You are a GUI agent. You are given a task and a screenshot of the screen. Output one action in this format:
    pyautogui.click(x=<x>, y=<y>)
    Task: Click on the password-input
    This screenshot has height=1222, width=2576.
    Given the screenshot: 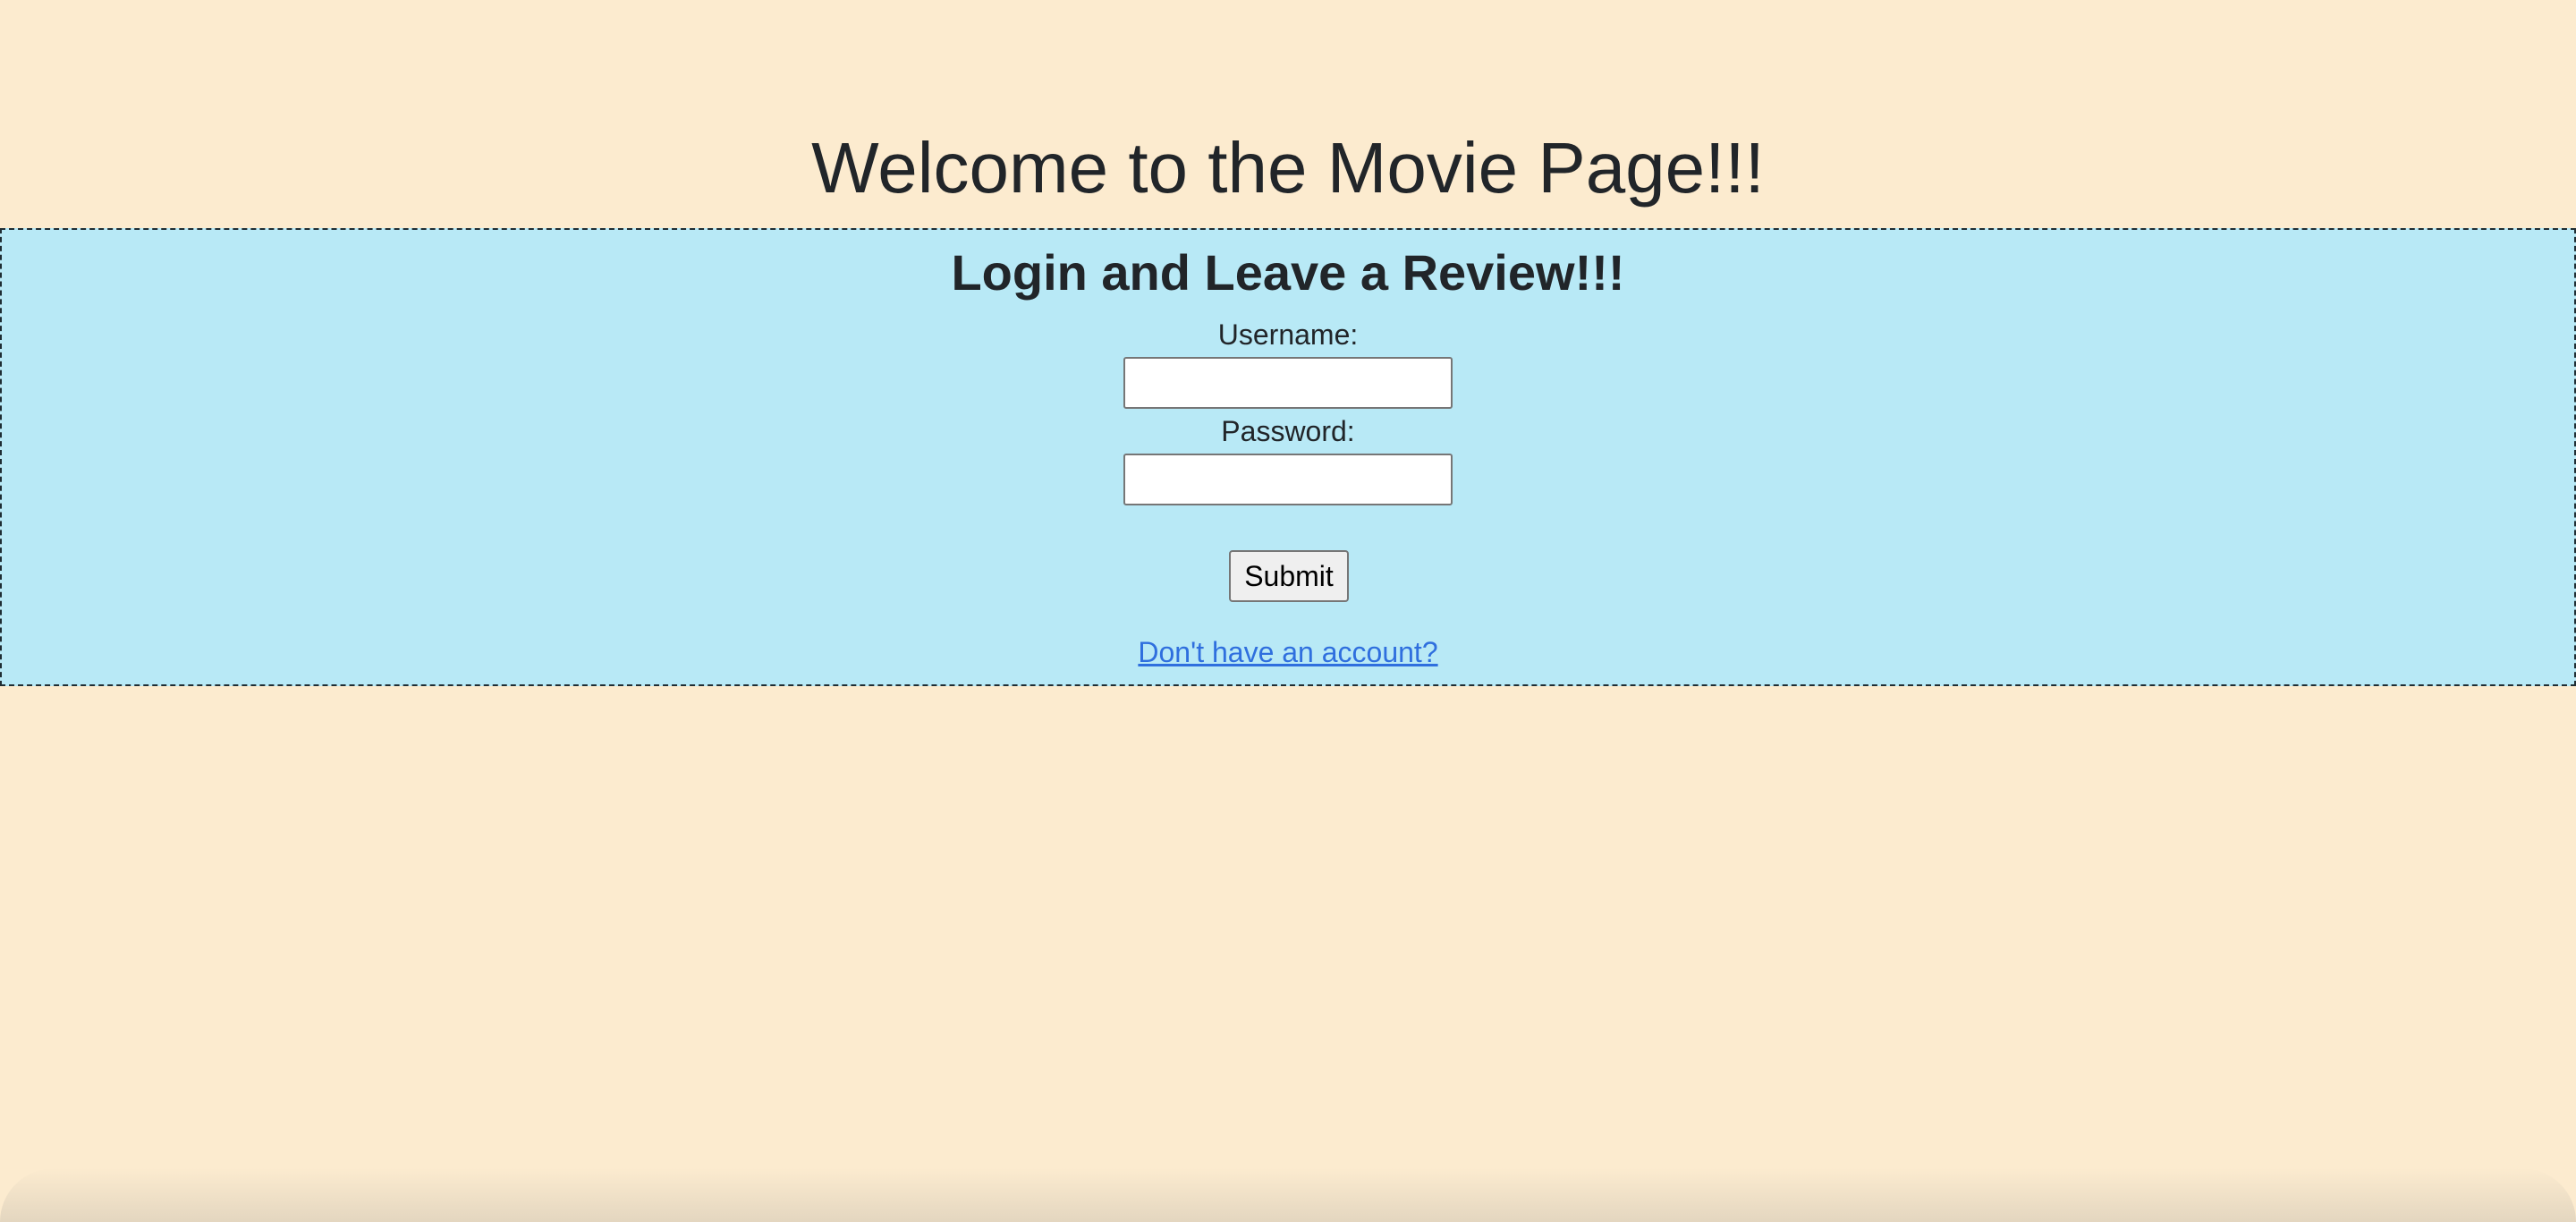 What is the action you would take?
    pyautogui.click(x=1288, y=479)
    